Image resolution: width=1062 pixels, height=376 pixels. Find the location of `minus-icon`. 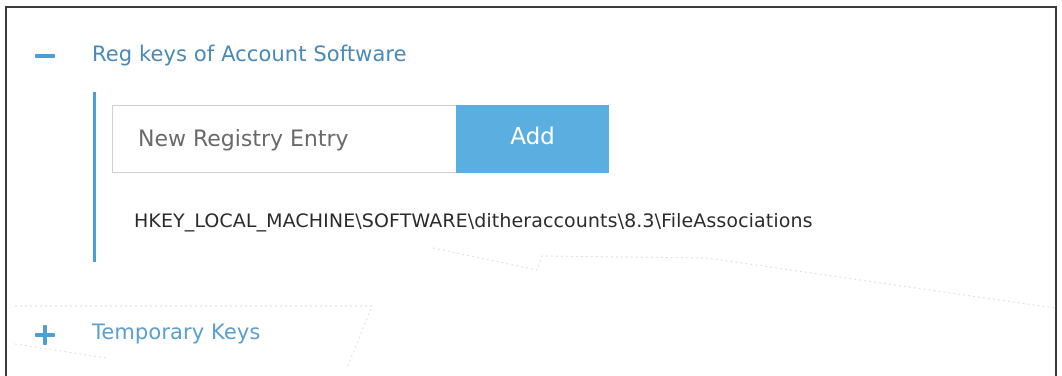

minus-icon is located at coordinates (46, 56).